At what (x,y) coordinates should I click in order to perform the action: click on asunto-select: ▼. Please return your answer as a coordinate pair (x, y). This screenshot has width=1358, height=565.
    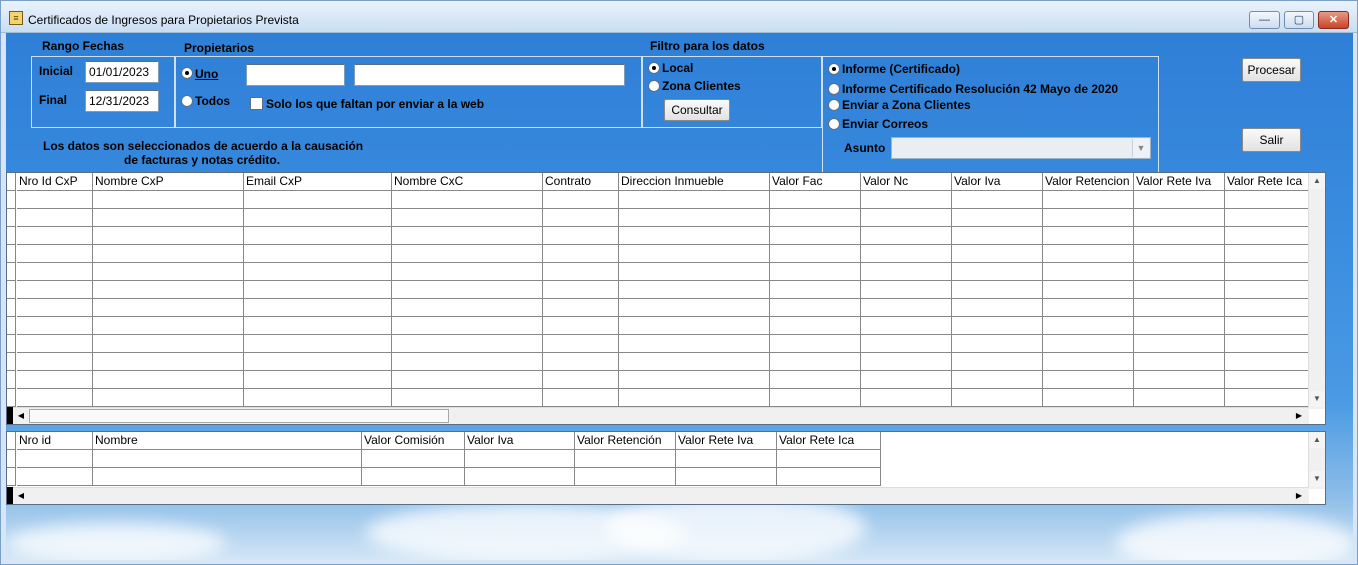
    Looking at the image, I should click on (1021, 148).